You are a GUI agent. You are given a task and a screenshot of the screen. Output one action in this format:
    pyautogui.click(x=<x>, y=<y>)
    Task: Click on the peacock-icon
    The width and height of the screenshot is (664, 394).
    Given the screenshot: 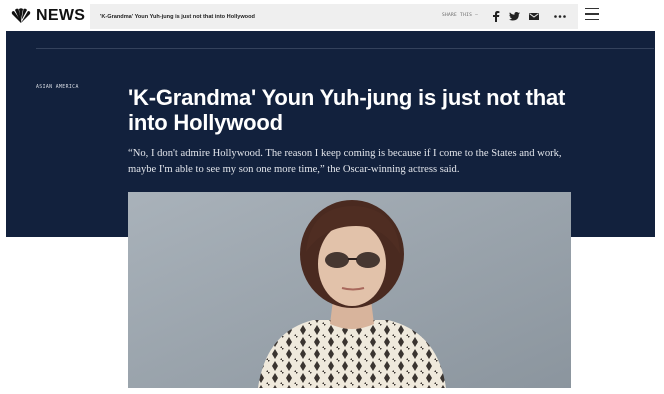 What is the action you would take?
    pyautogui.click(x=21, y=15)
    